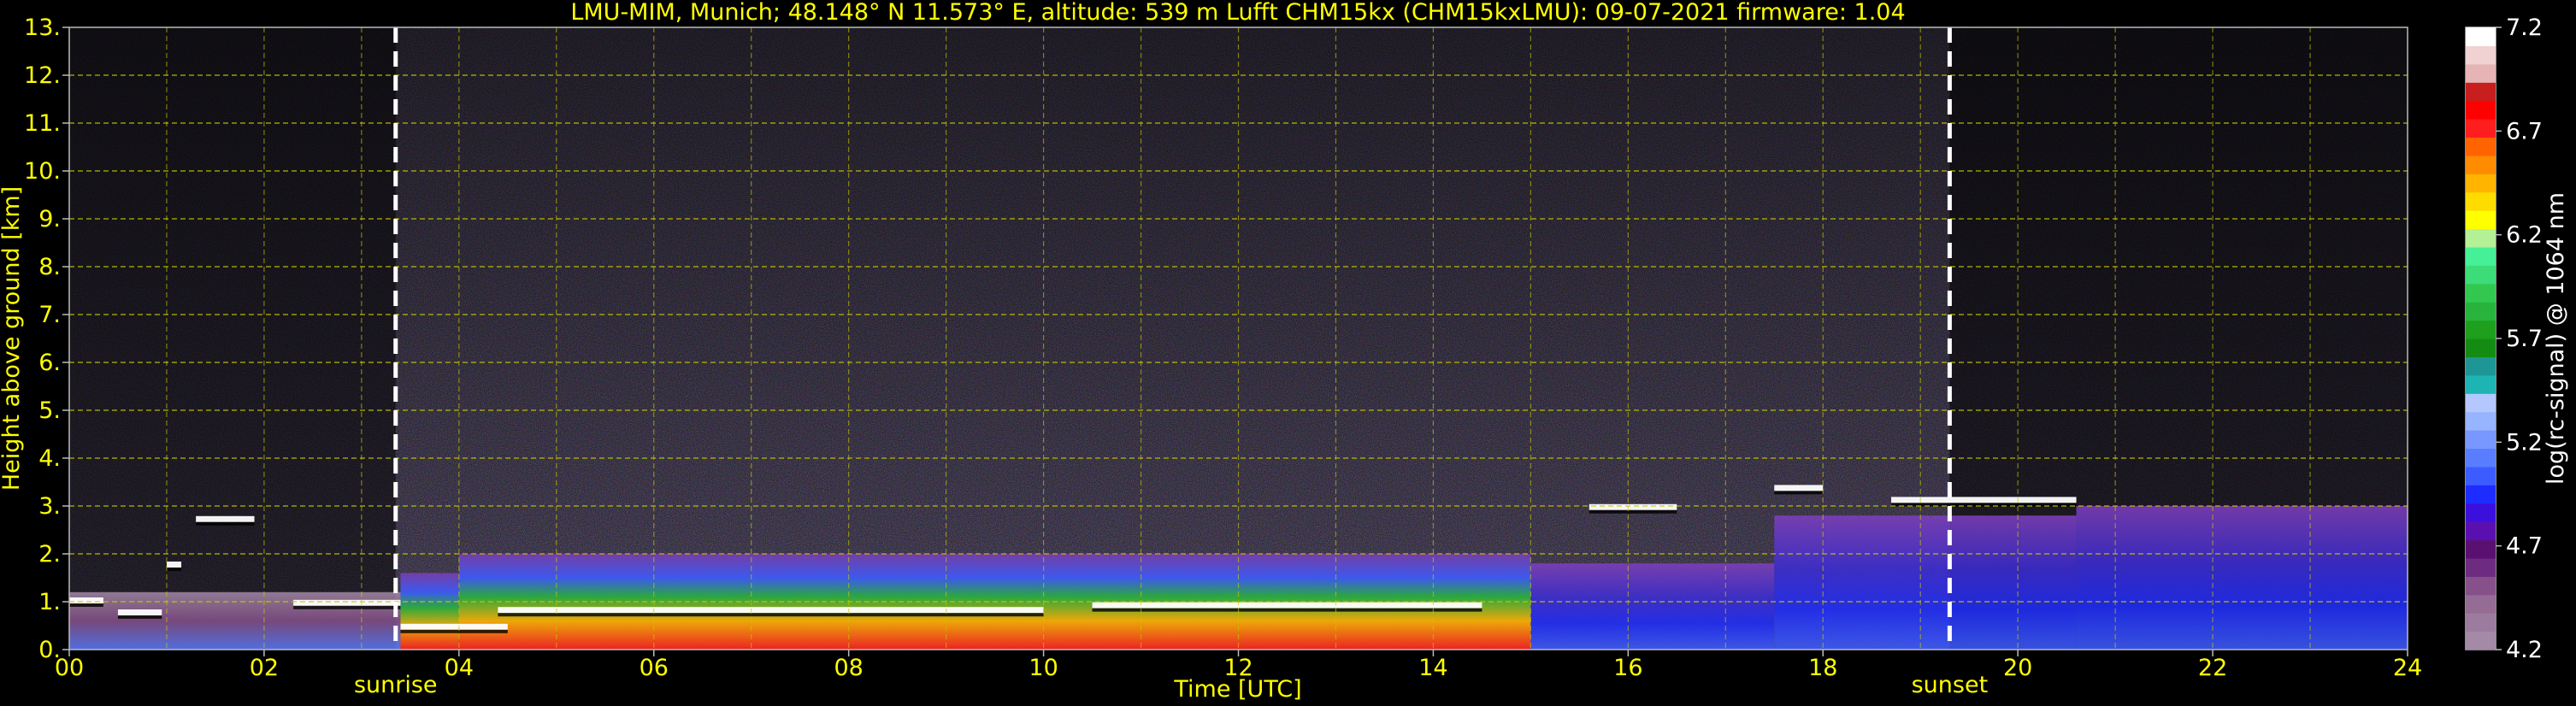 The height and width of the screenshot is (706, 2576). Describe the element at coordinates (2407, 668) in the screenshot. I see `x-tick-label: 24` at that location.